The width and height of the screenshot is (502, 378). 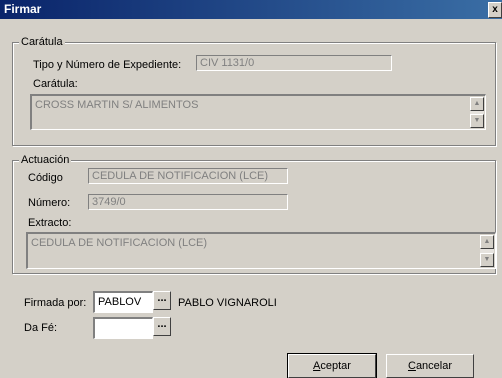 I want to click on extracto-textarea: CEDULA DE NOTIFICACION (LCE) ▲ ▼, so click(x=261, y=250).